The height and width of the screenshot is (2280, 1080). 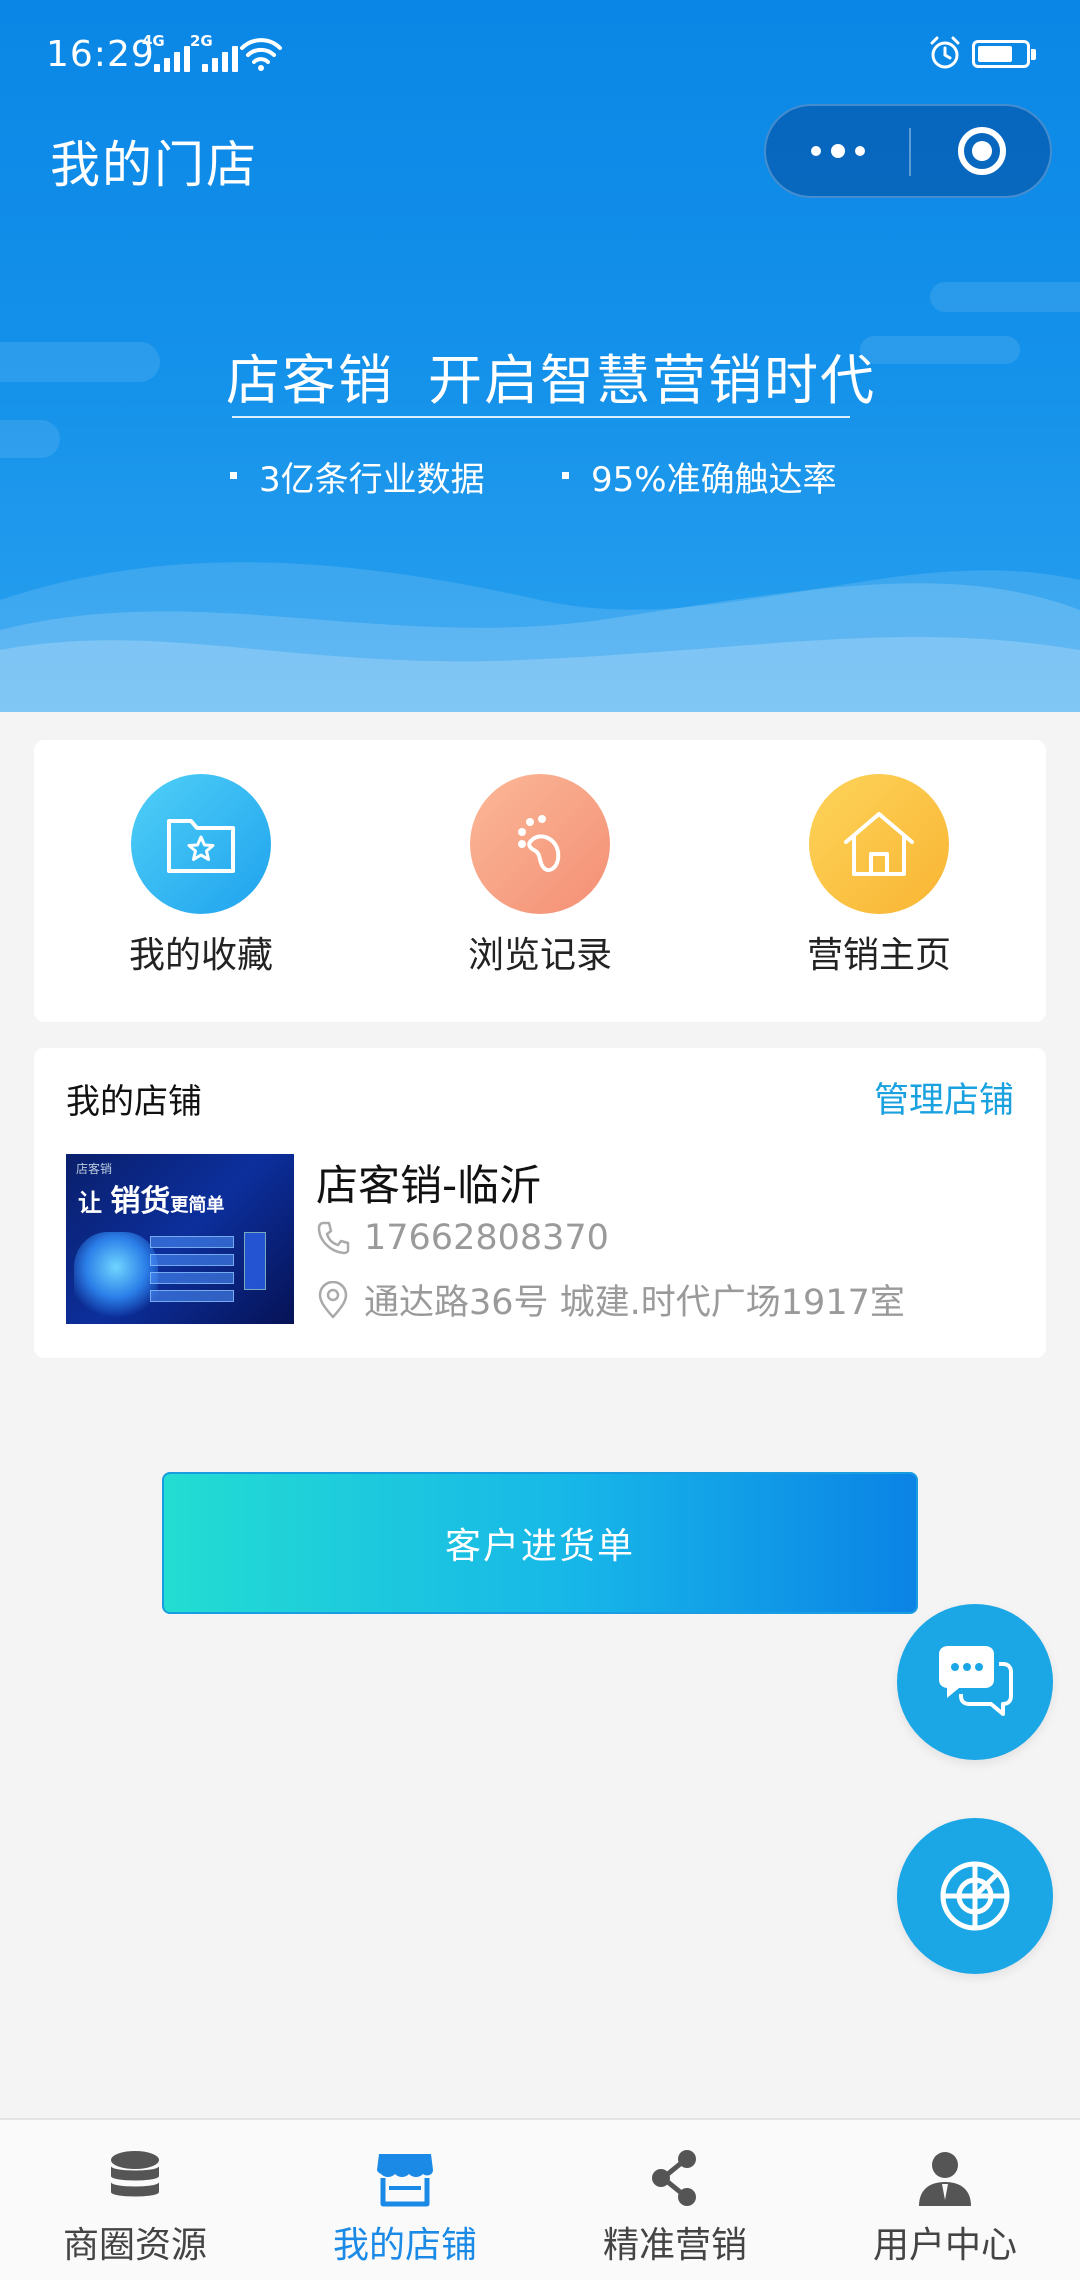 What do you see at coordinates (135, 2174) in the screenshot?
I see `database-icon` at bounding box center [135, 2174].